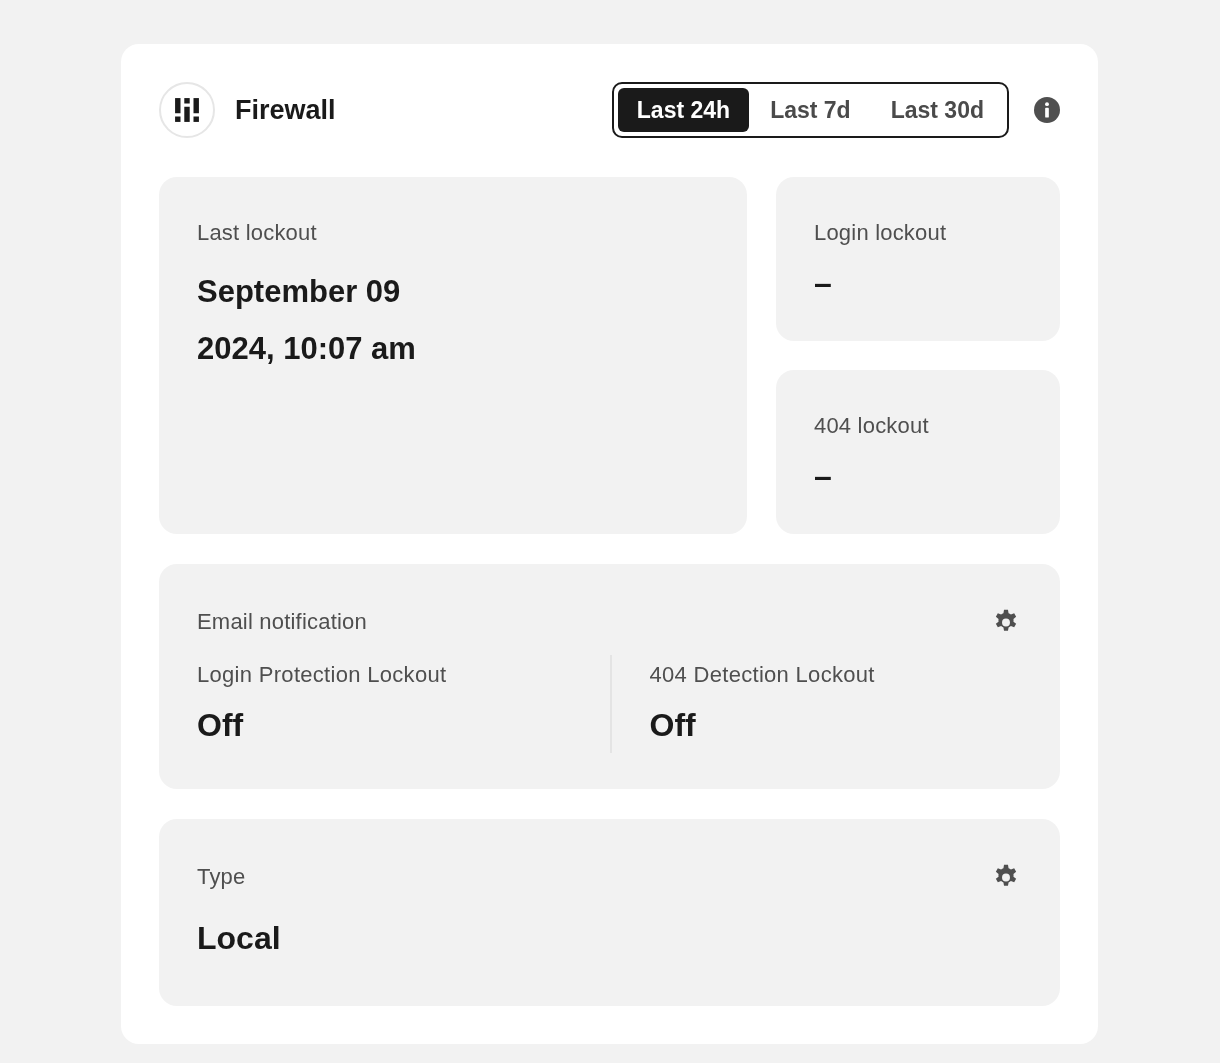 The height and width of the screenshot is (1063, 1220). I want to click on type-value: Local, so click(239, 938).